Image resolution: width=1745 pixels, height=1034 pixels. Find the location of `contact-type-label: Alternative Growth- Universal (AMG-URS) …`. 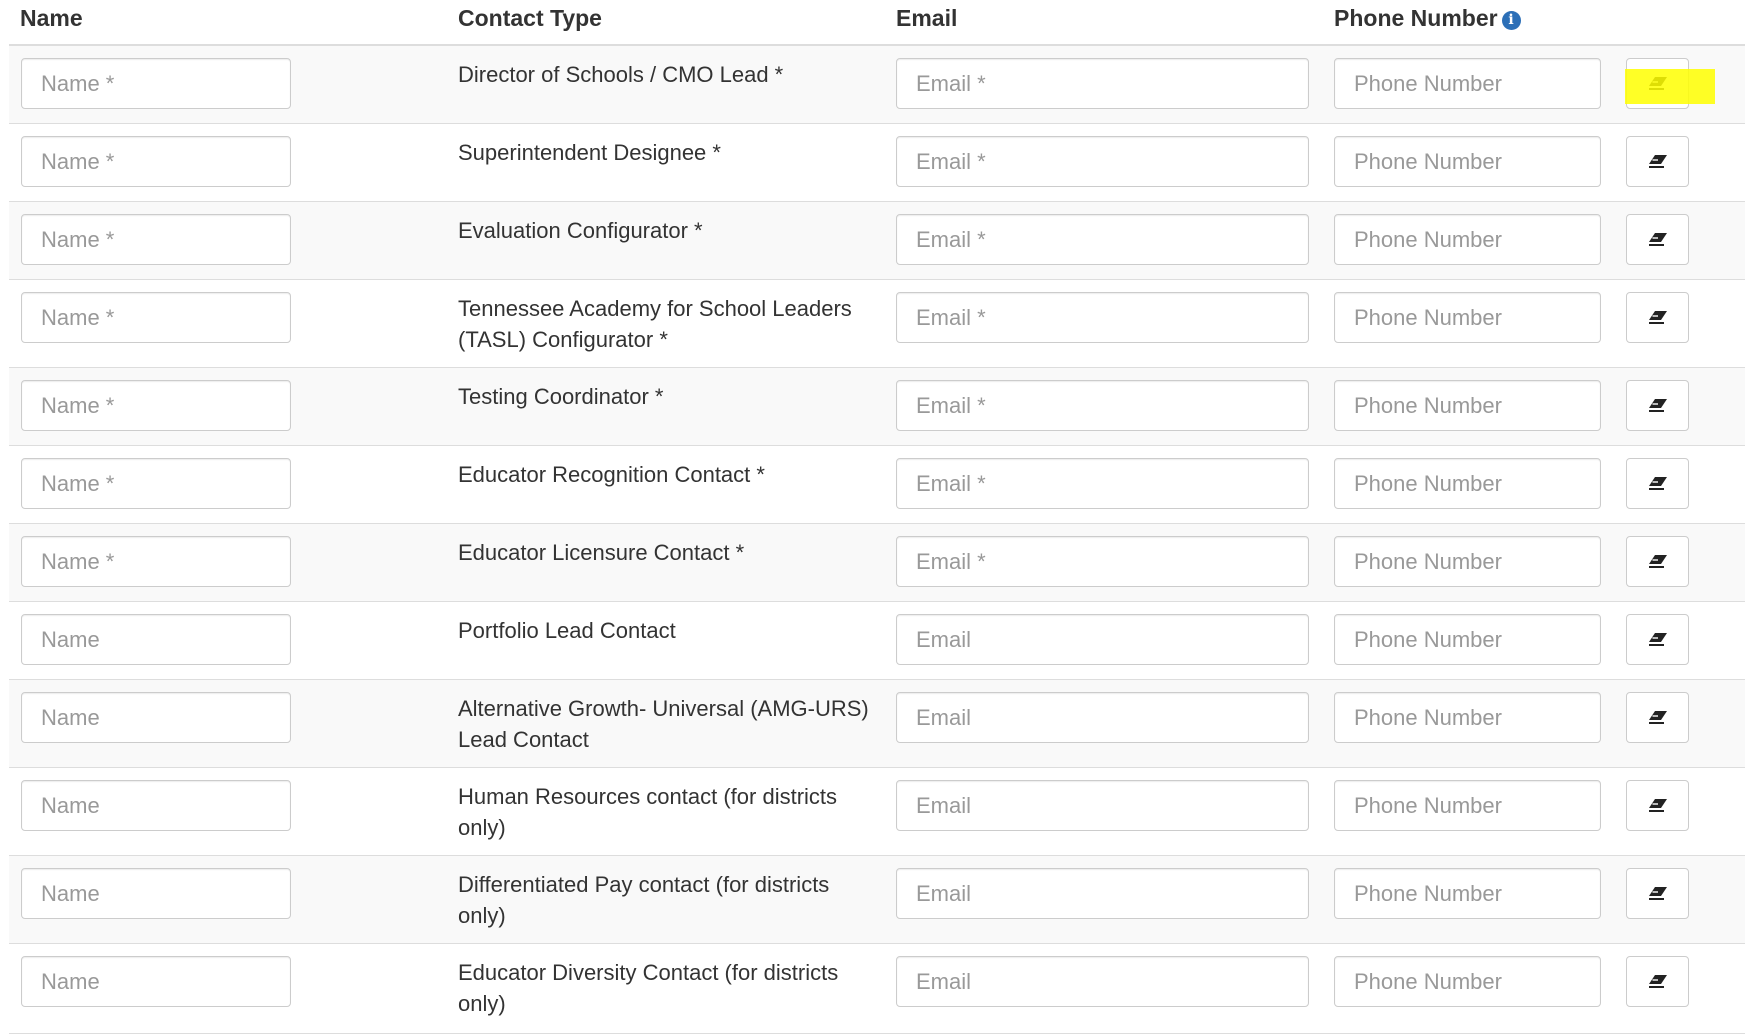

contact-type-label: Alternative Growth- Universal (AMG-URS) … is located at coordinates (663, 724).